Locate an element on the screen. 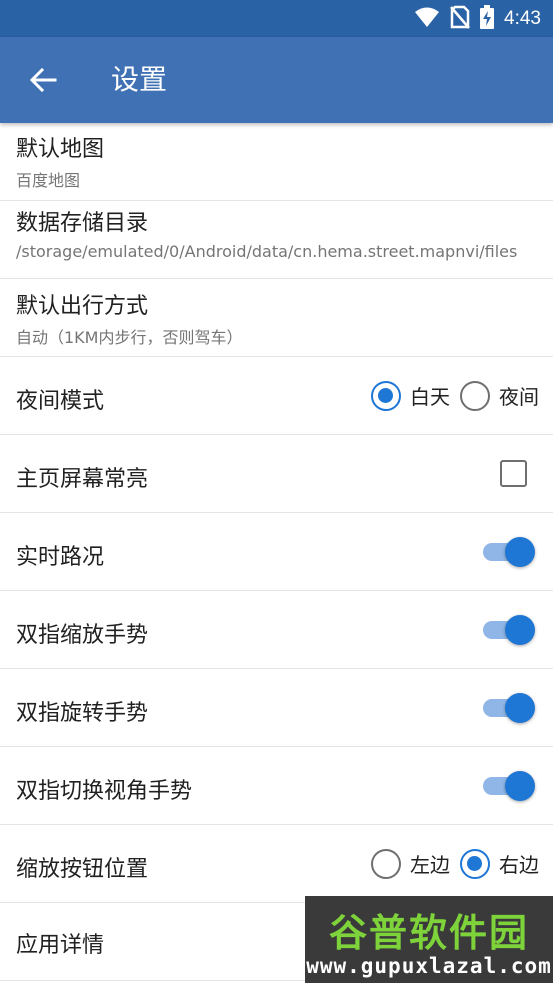  status-bar: 4:43 is located at coordinates (276, 18).